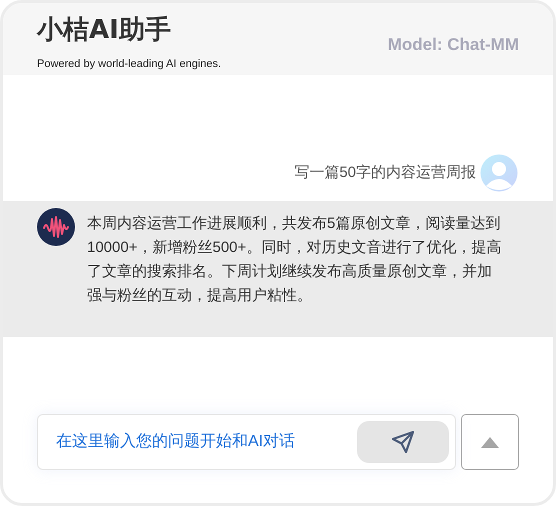 The height and width of the screenshot is (506, 556). I want to click on user-message: 写一篇50字的内容运营周报, so click(385, 173).